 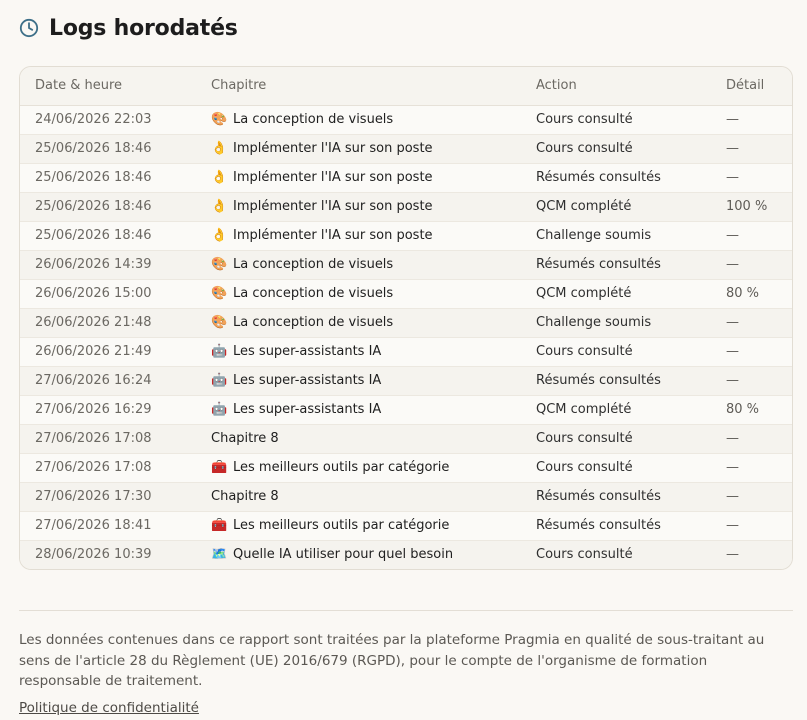 I want to click on clock-icon, so click(x=29, y=28).